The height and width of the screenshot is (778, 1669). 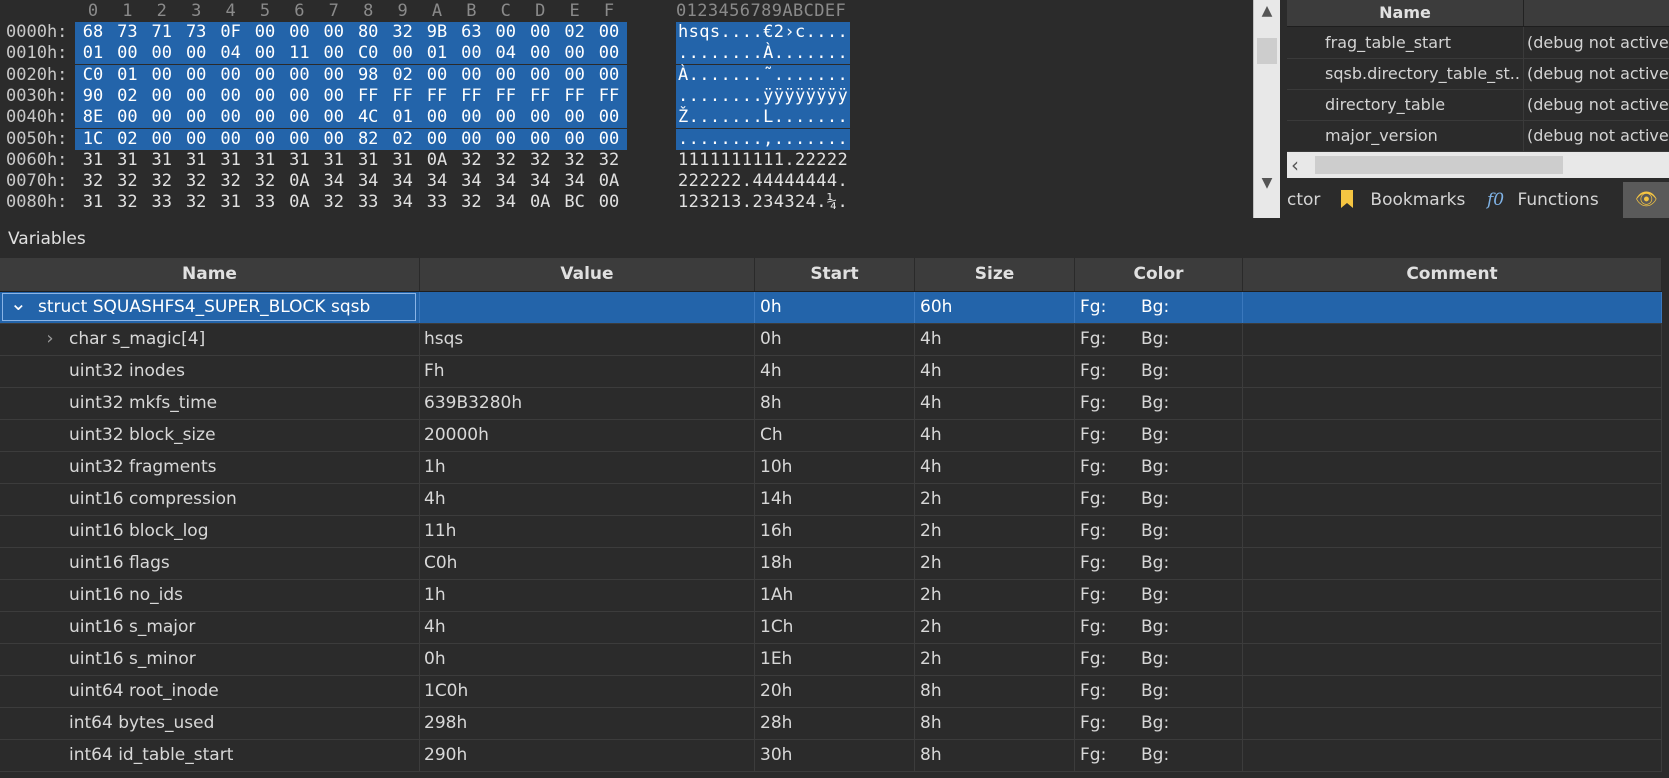 I want to click on variable-start: 16h, so click(x=835, y=531).